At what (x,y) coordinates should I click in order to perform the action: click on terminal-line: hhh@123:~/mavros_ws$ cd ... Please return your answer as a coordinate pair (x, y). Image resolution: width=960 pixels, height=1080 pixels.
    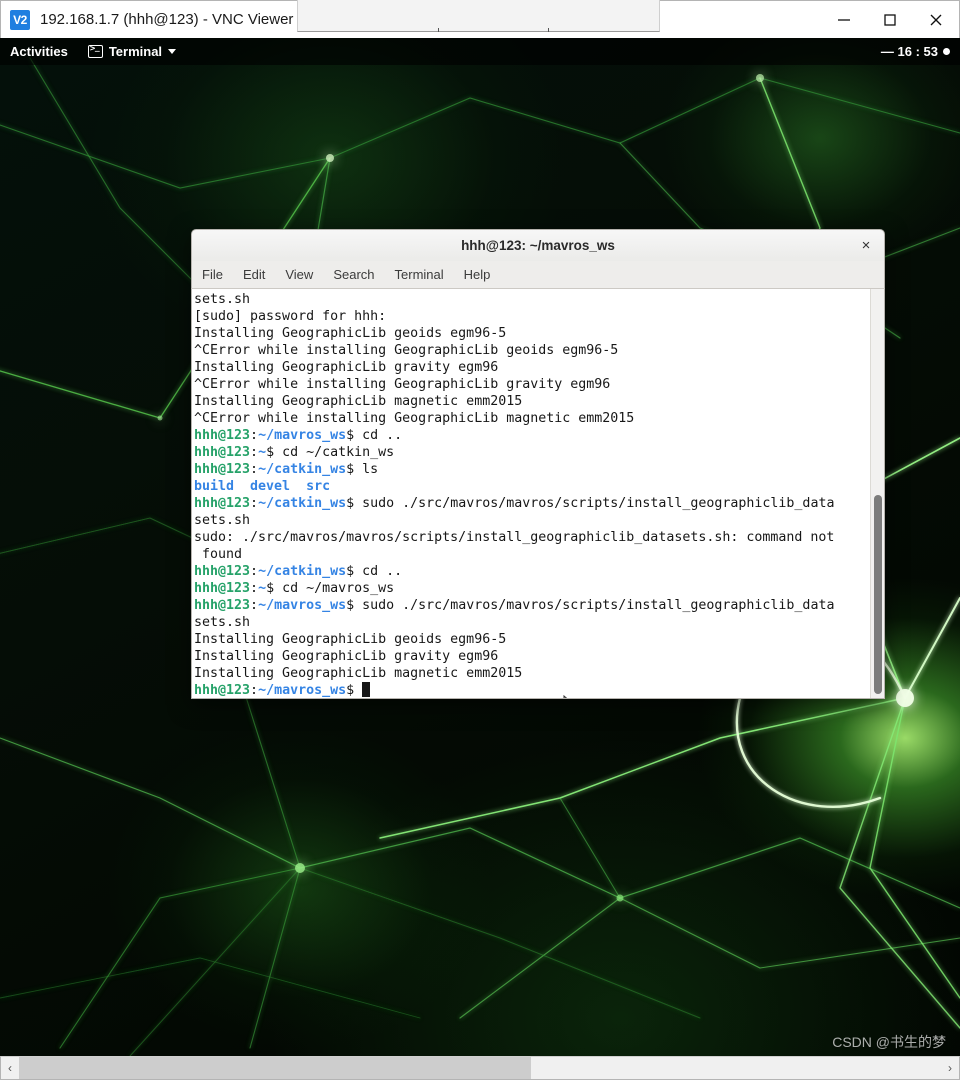
    Looking at the image, I should click on (532, 435).